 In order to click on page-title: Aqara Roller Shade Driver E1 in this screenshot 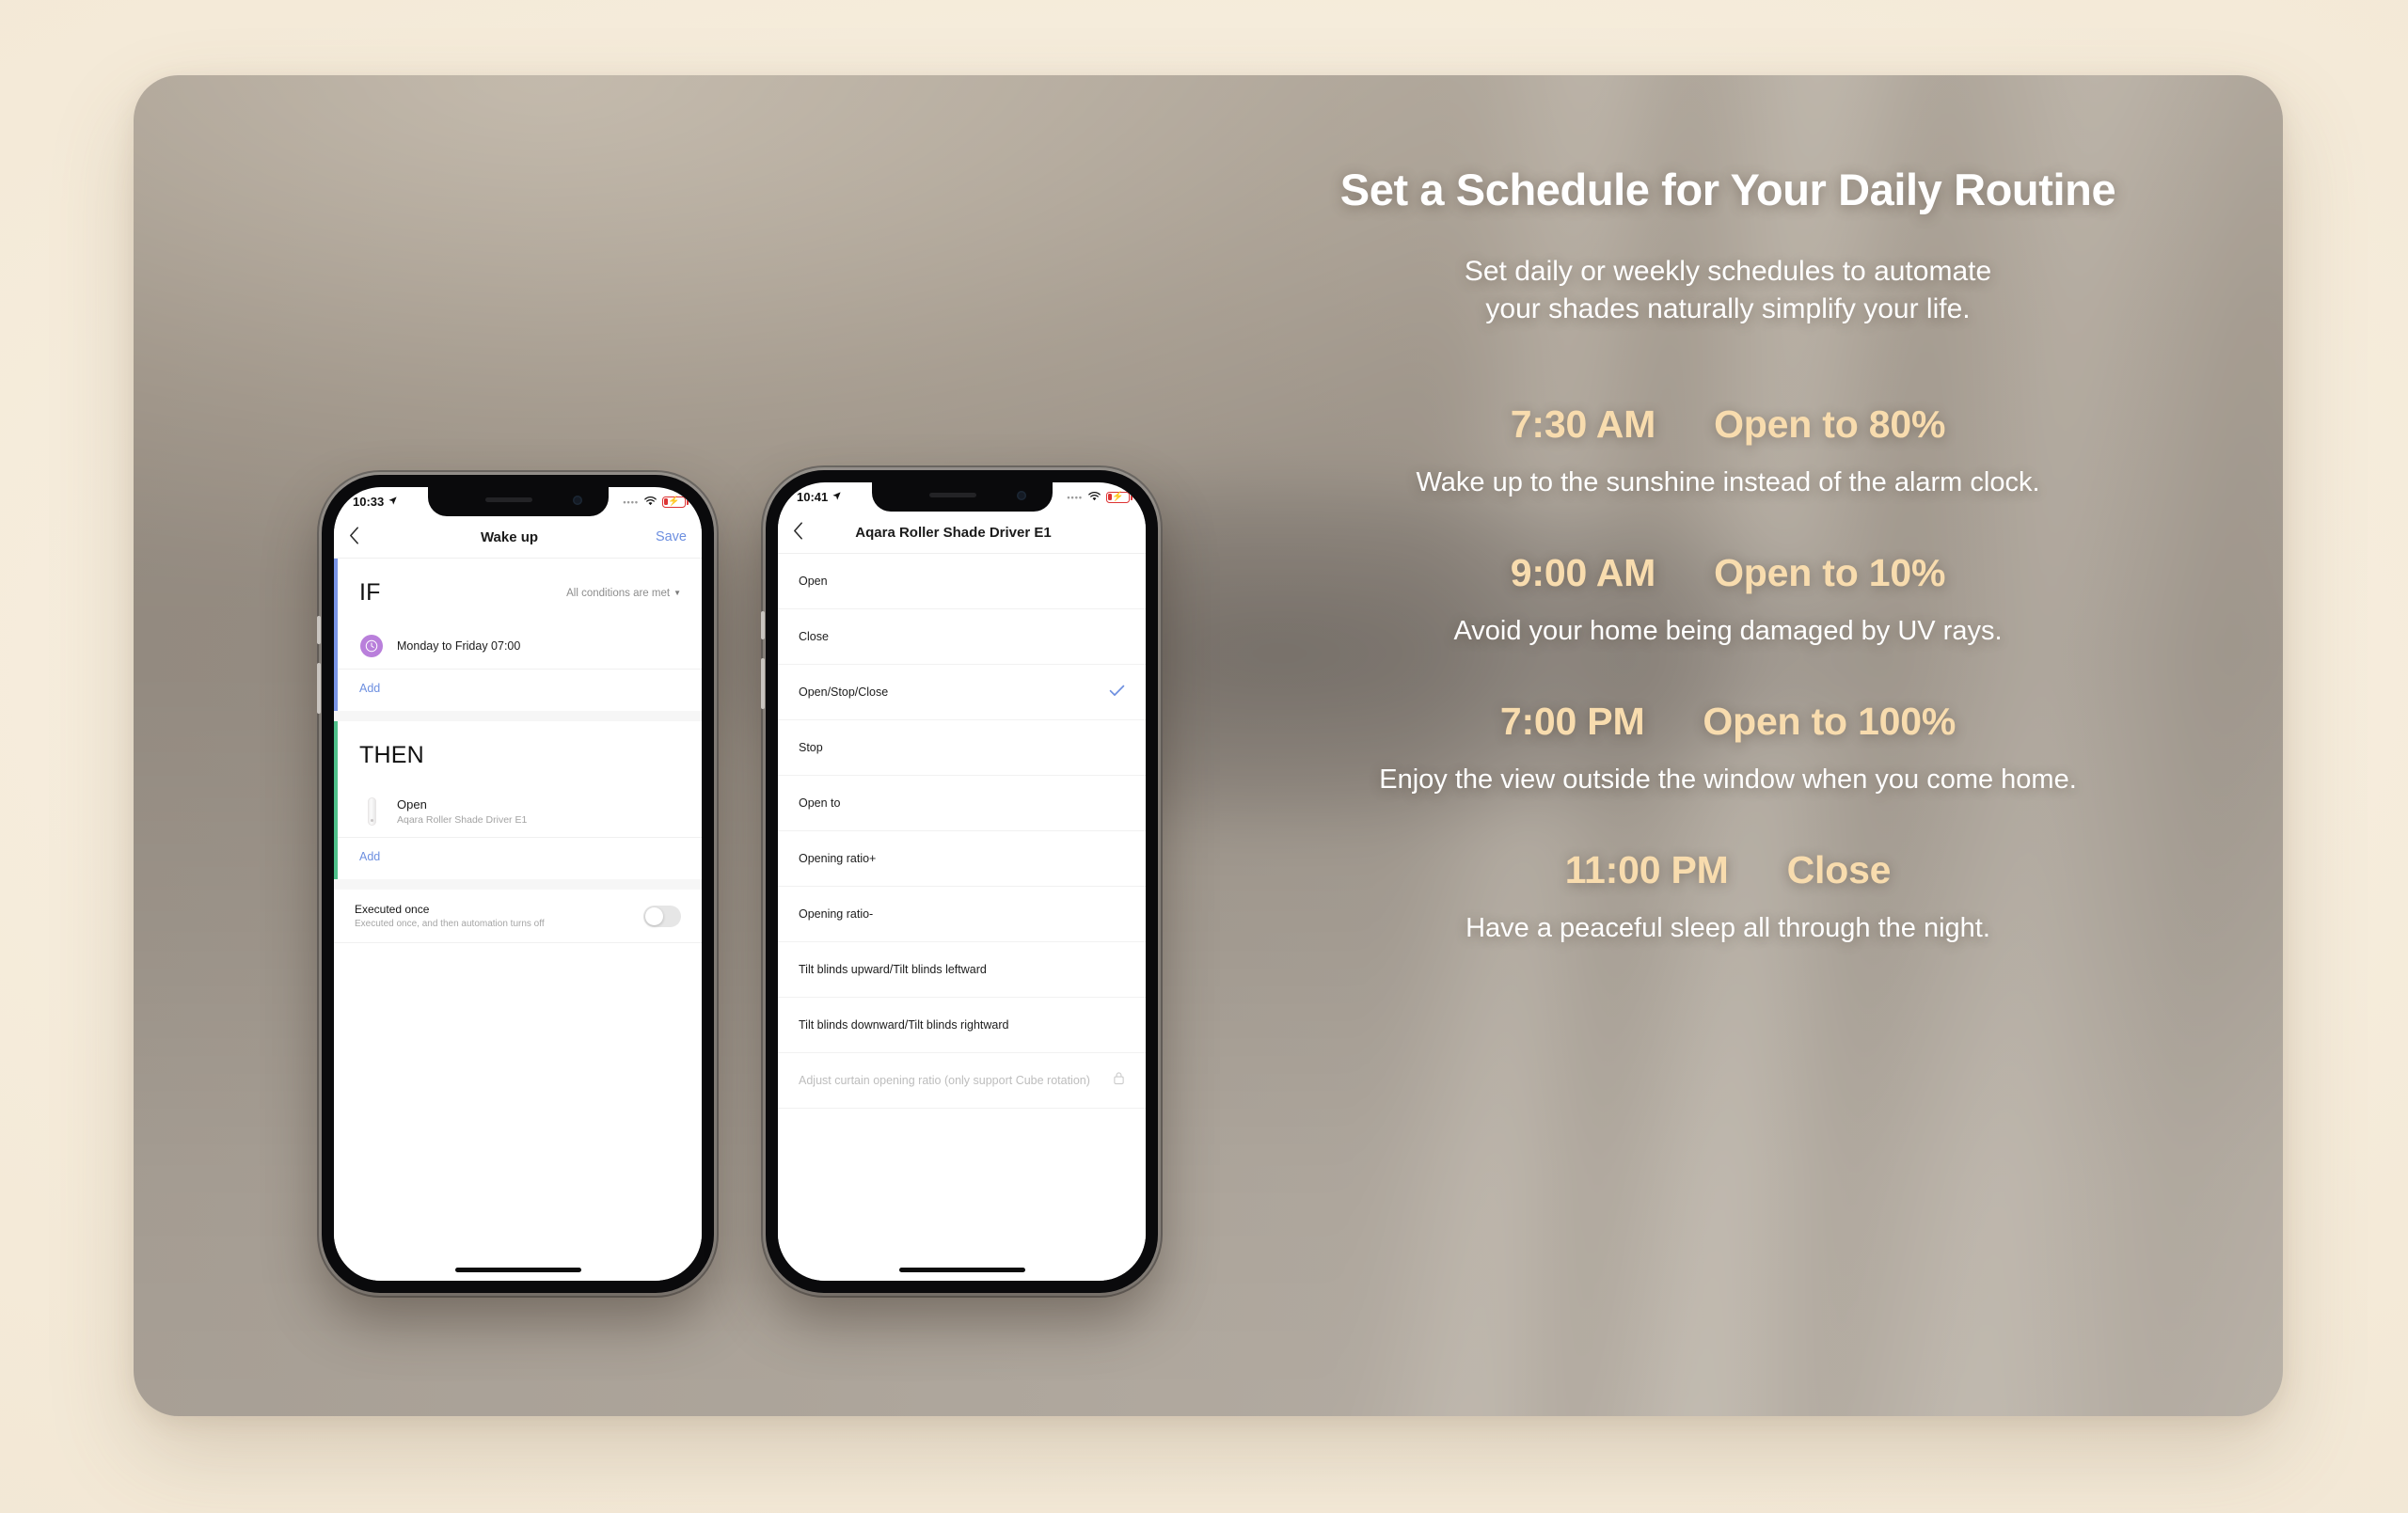, I will do `click(954, 532)`.